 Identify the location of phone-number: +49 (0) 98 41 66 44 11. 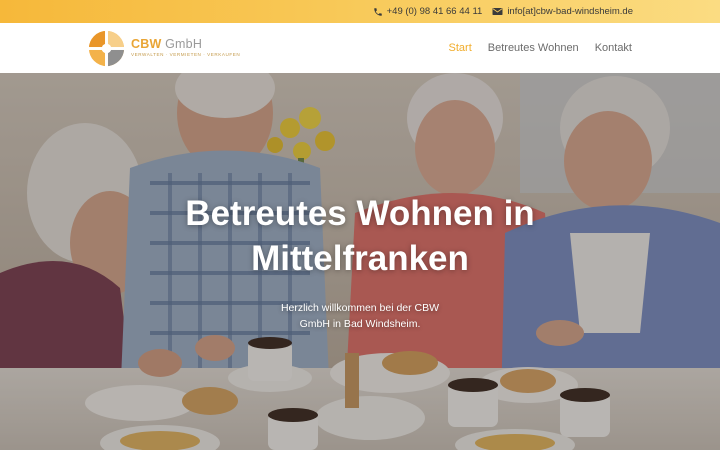
(434, 11).